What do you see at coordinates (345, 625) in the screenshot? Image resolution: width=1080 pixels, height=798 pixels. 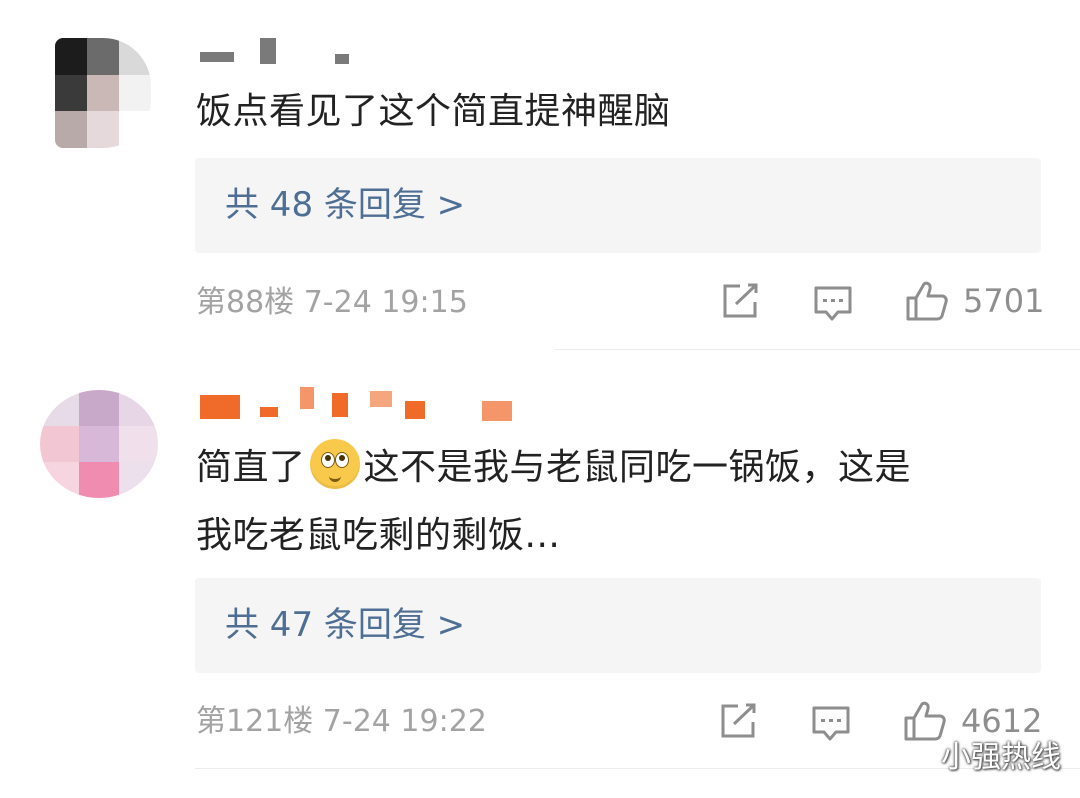 I see `view-replies-link: 共 47 条回复 >` at bounding box center [345, 625].